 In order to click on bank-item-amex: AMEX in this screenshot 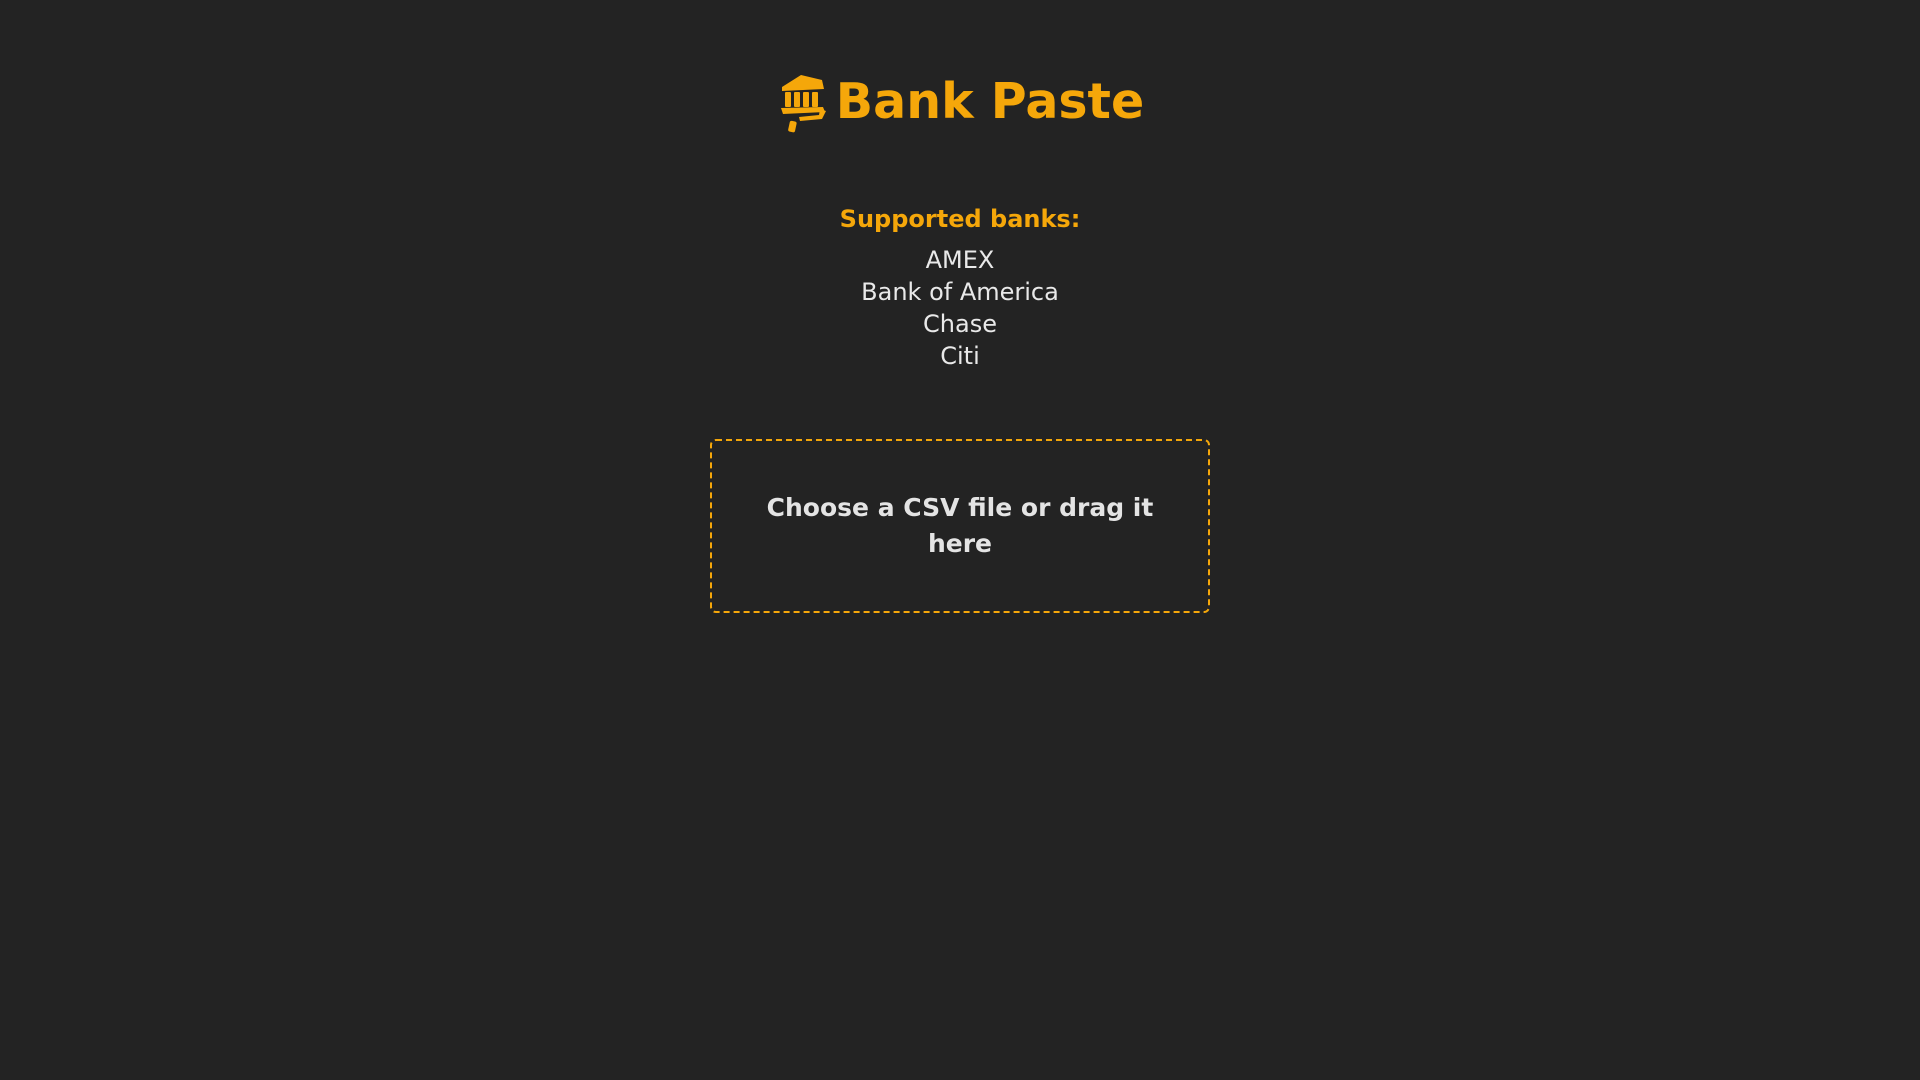, I will do `click(960, 260)`.